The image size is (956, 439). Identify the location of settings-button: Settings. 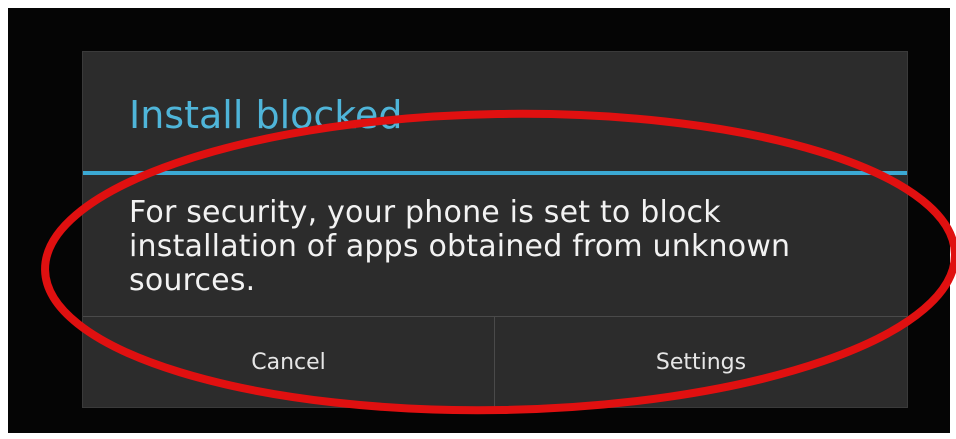
(701, 362).